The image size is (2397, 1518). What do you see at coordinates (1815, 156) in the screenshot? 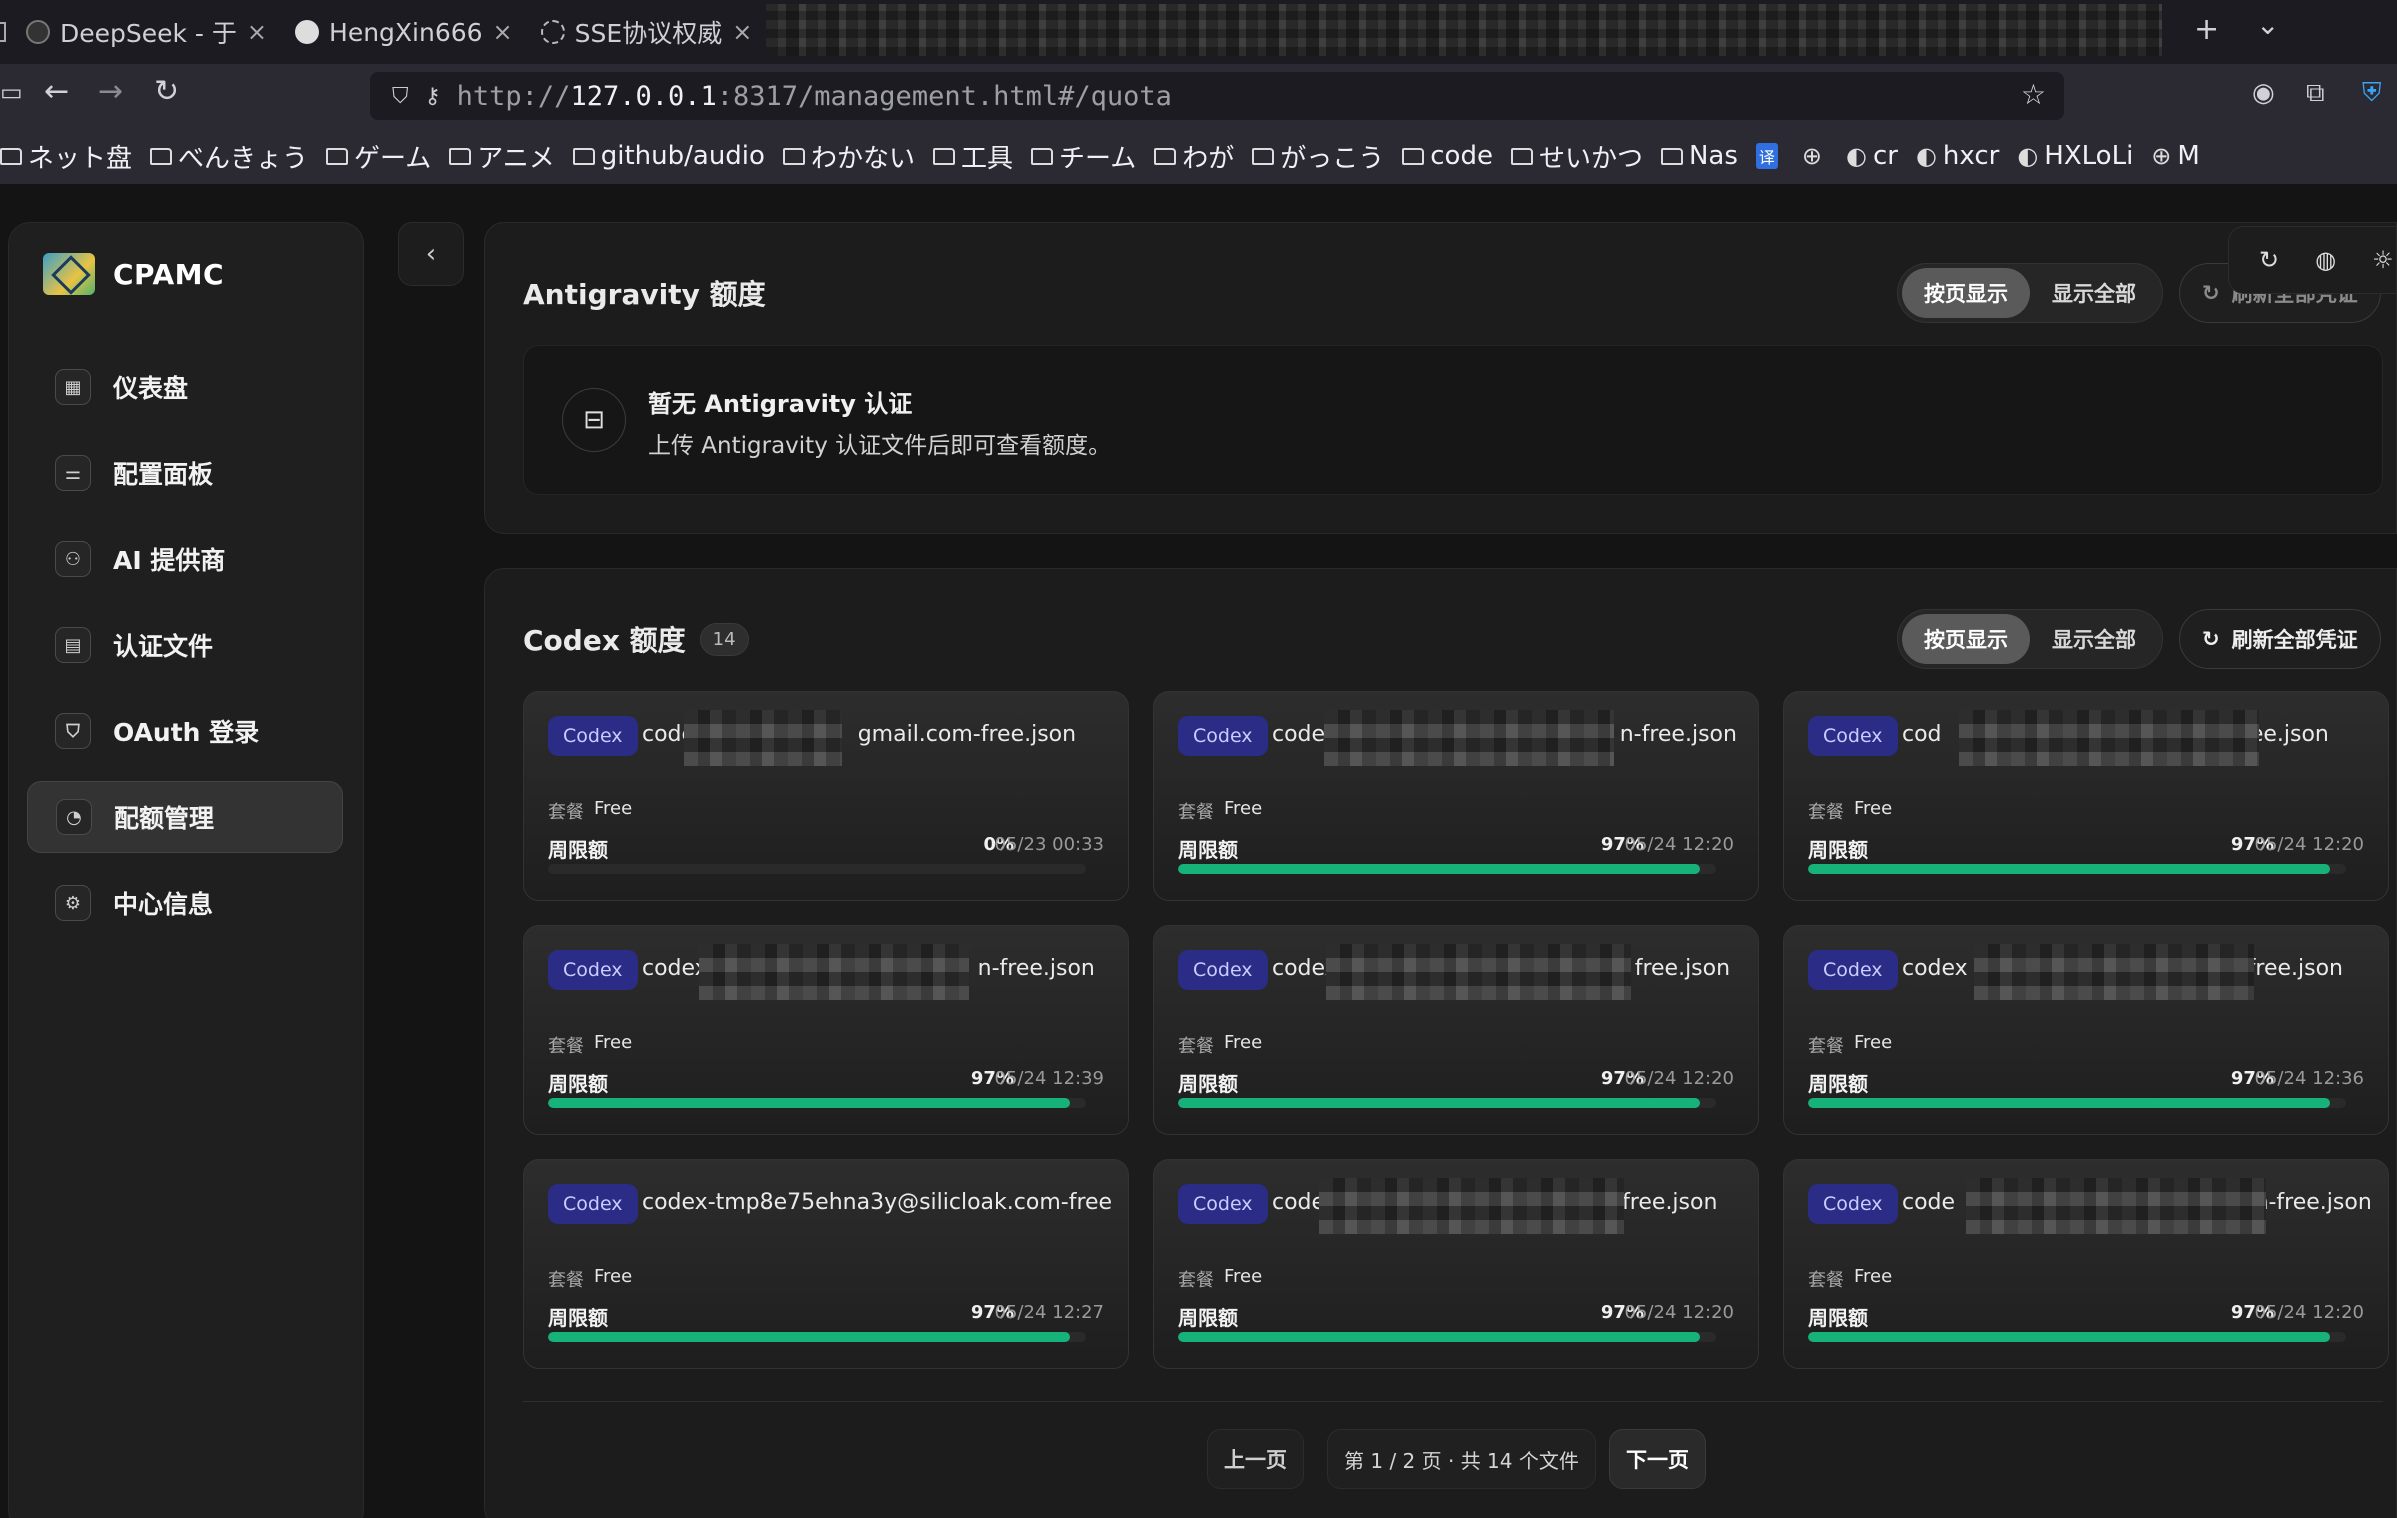
I see `bookmark-item: ⊕` at bounding box center [1815, 156].